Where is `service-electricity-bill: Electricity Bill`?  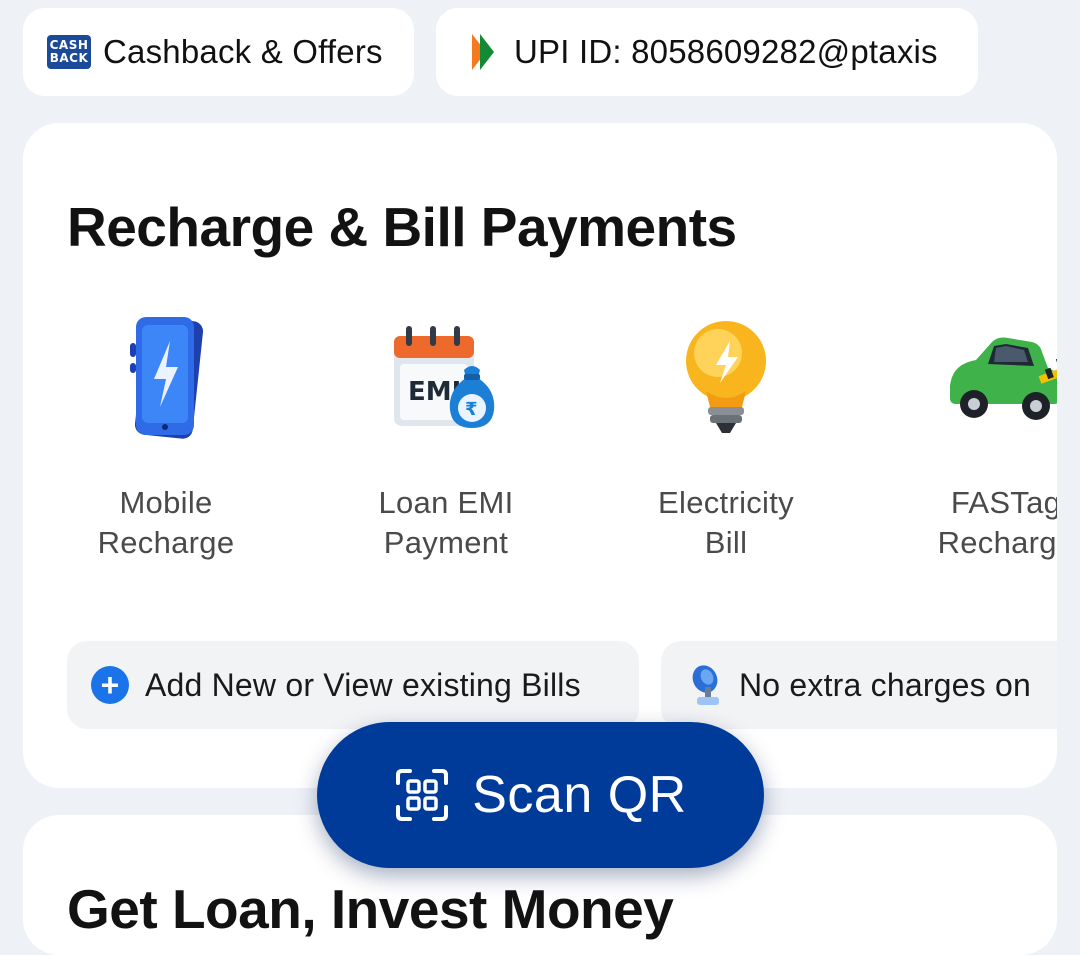 service-electricity-bill: Electricity Bill is located at coordinates (726, 438).